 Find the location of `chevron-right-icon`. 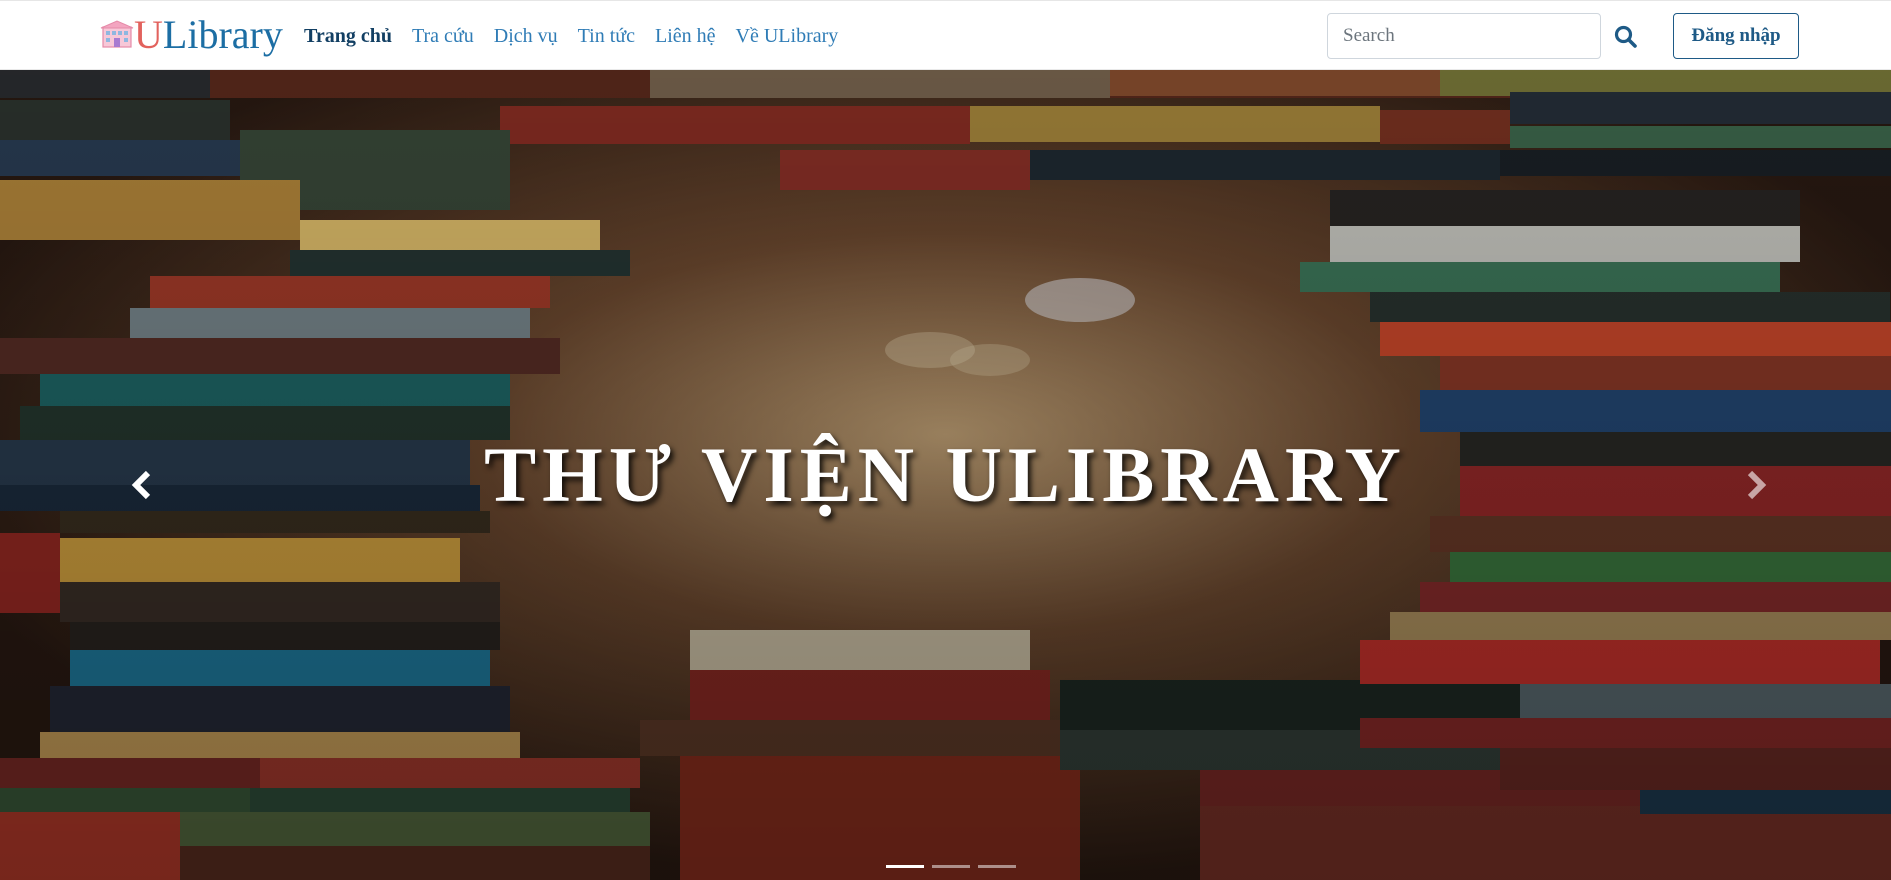

chevron-right-icon is located at coordinates (1757, 485).